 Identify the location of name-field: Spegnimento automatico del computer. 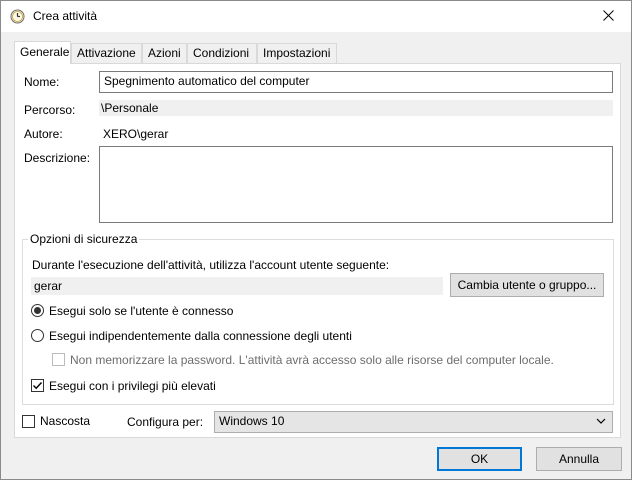
(356, 82).